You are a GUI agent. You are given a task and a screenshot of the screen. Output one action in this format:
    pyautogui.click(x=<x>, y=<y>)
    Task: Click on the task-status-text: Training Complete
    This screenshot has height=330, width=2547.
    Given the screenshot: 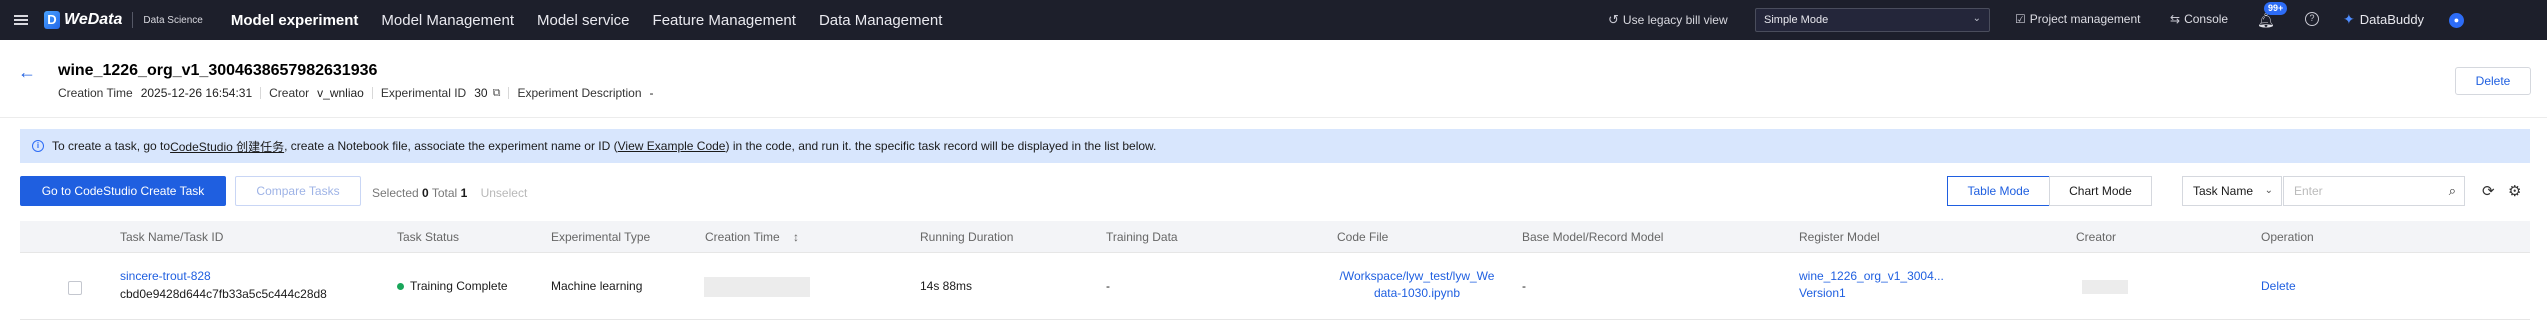 What is the action you would take?
    pyautogui.click(x=459, y=286)
    